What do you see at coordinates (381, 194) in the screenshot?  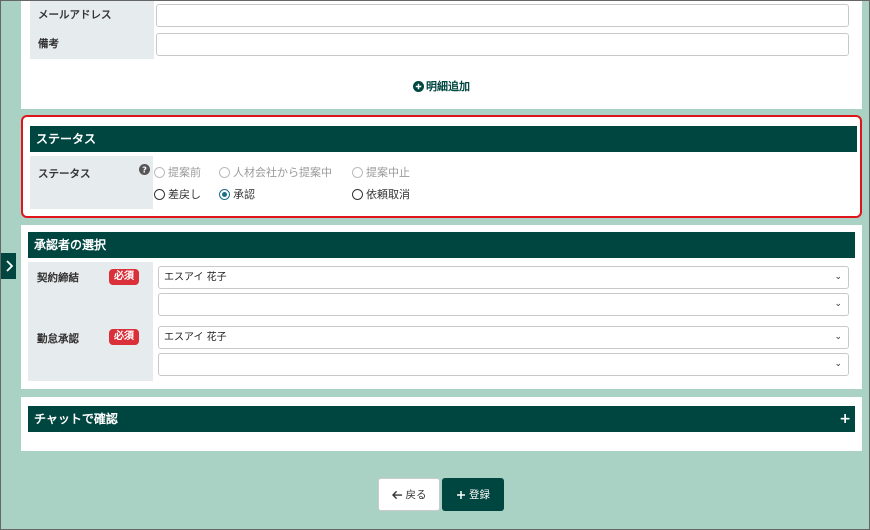 I see `status-radio-request-cancel: 依頼取消` at bounding box center [381, 194].